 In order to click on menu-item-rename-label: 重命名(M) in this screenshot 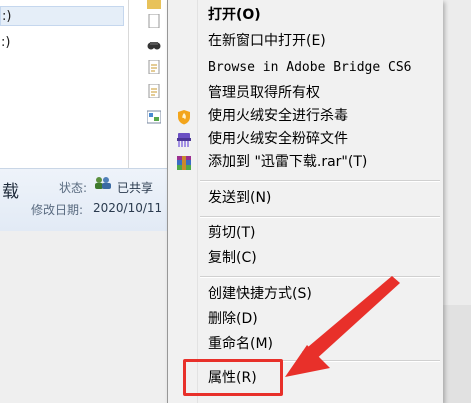, I will do `click(241, 344)`.